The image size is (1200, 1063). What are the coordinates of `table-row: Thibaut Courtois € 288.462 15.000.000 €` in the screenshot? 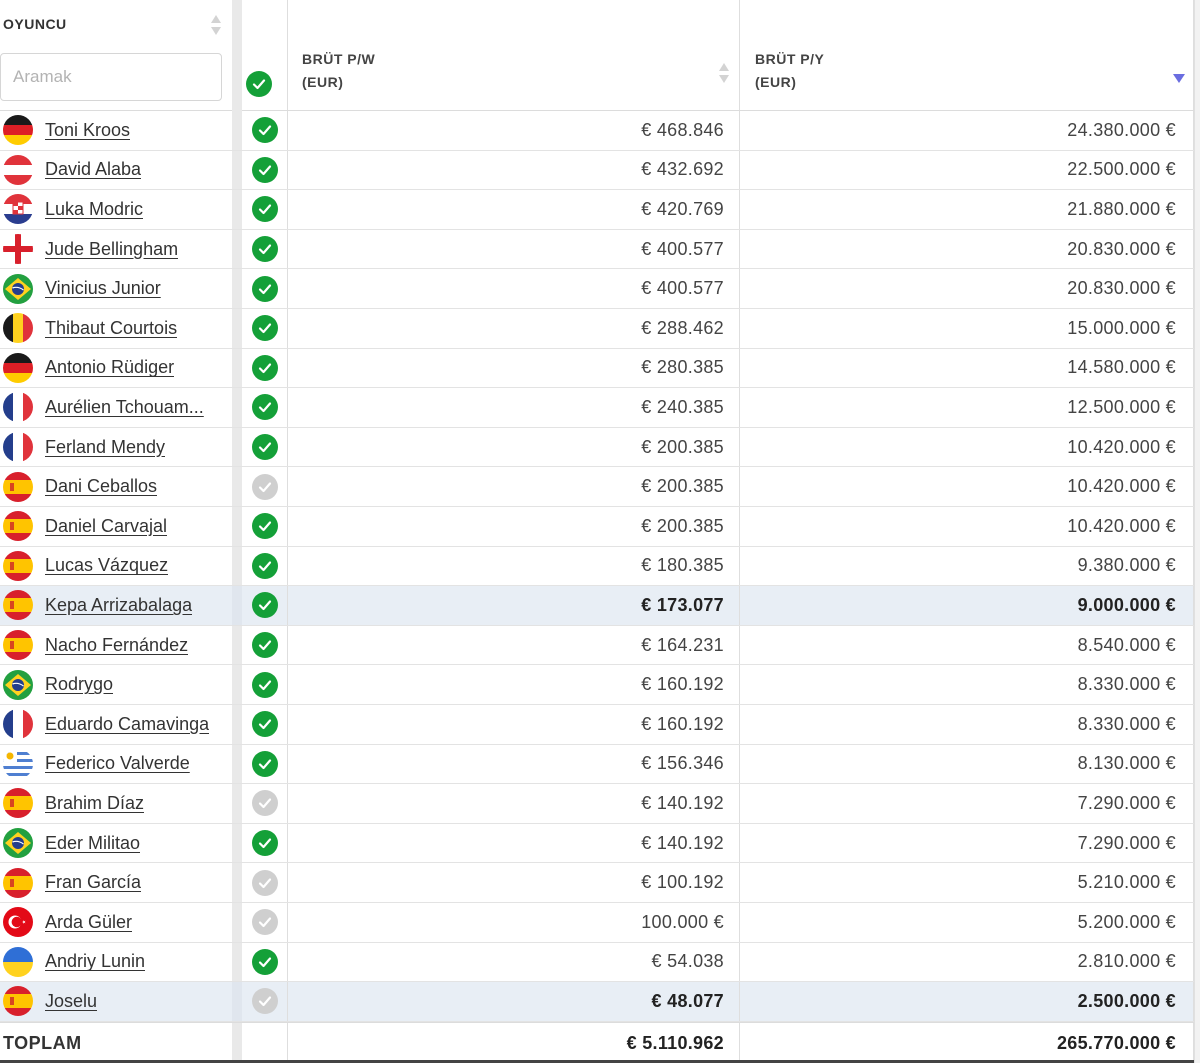 It's located at (600, 329).